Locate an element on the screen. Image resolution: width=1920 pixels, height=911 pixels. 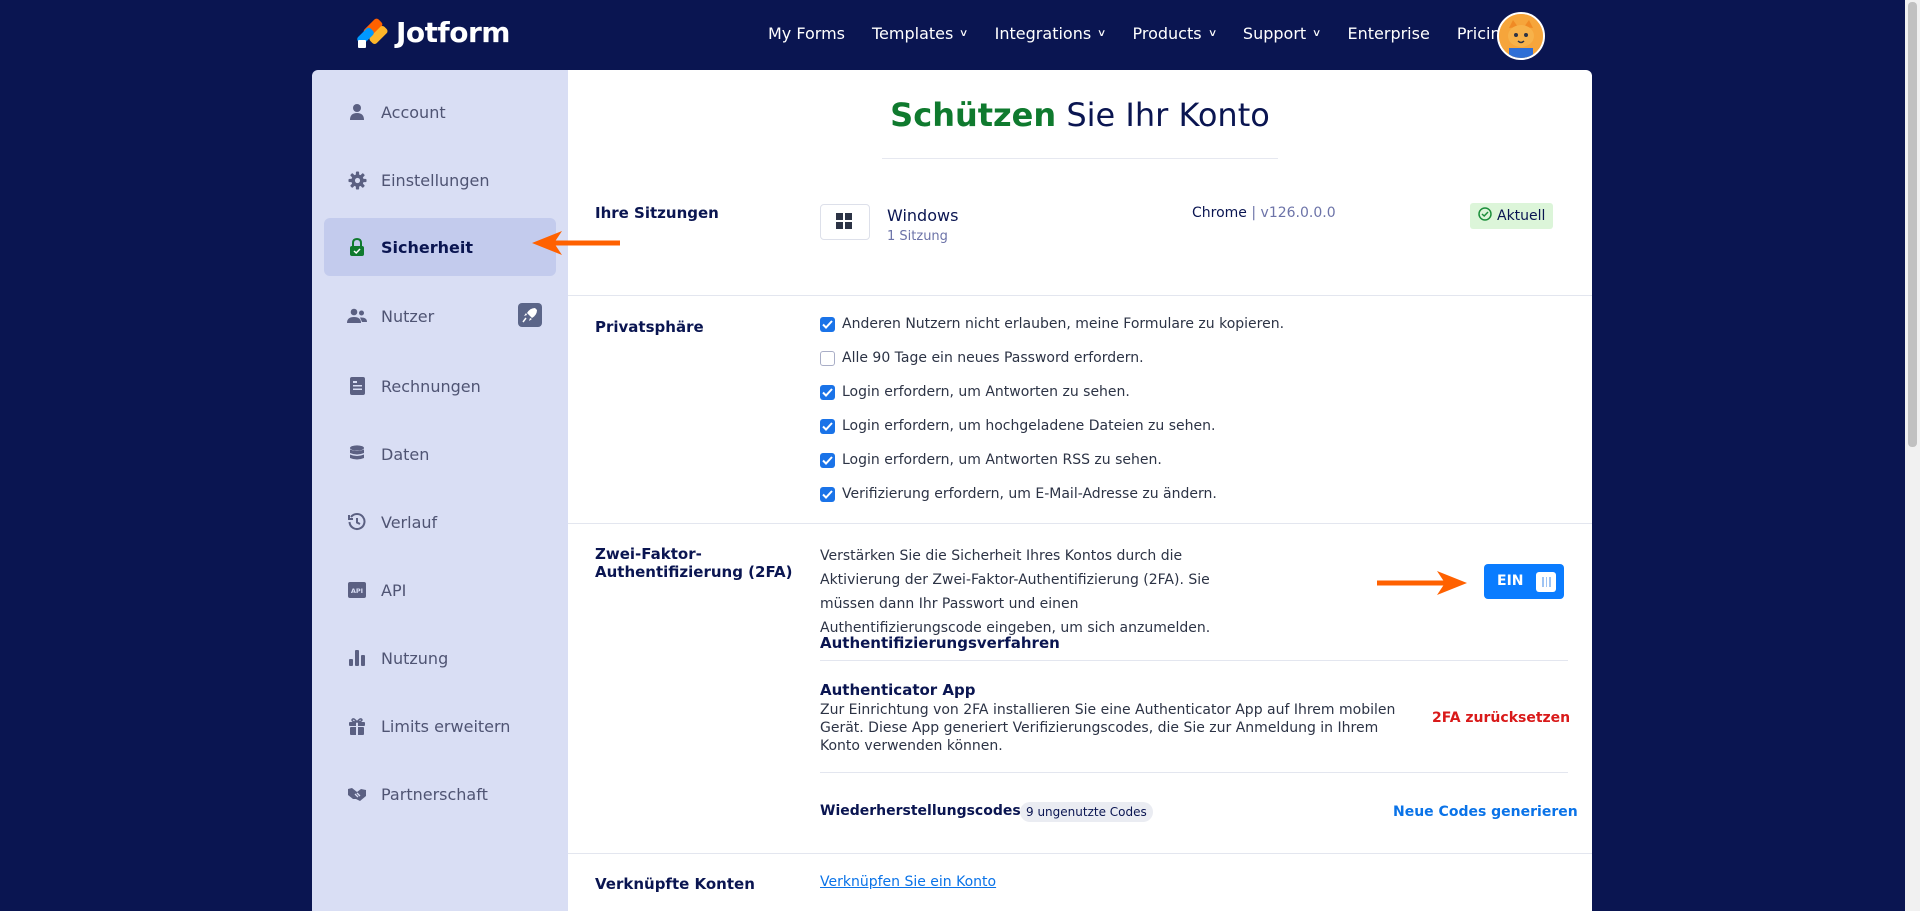
reset-2fa-link: 2FA zurücksetzen is located at coordinates (1501, 718).